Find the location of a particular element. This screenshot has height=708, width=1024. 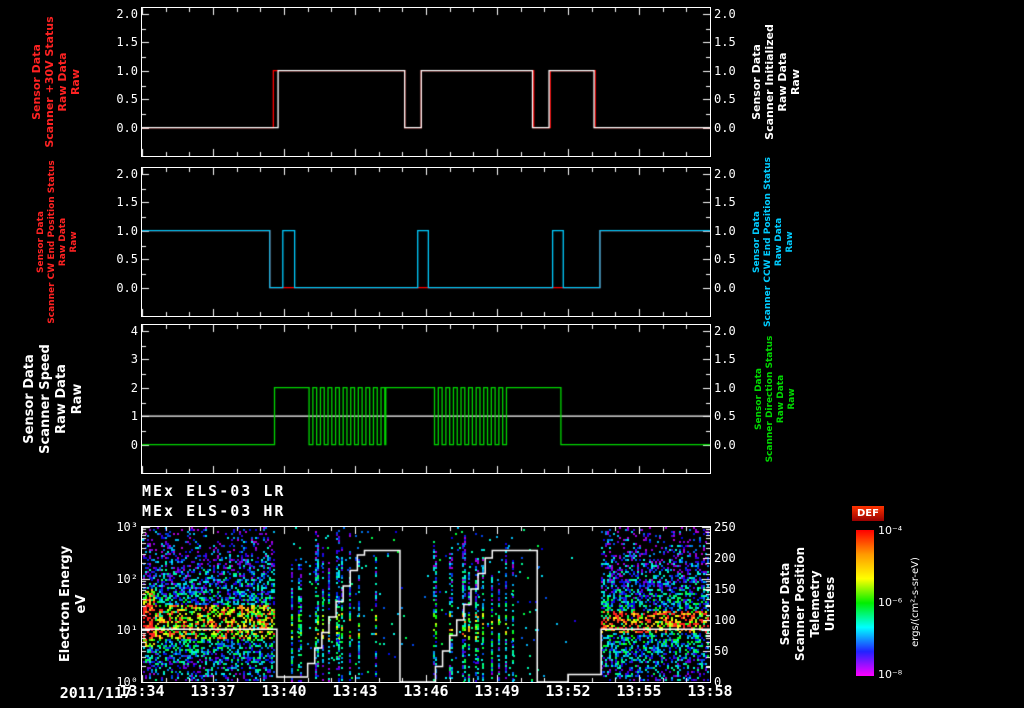

axis-tick-label: 250 is located at coordinates (725, 527).